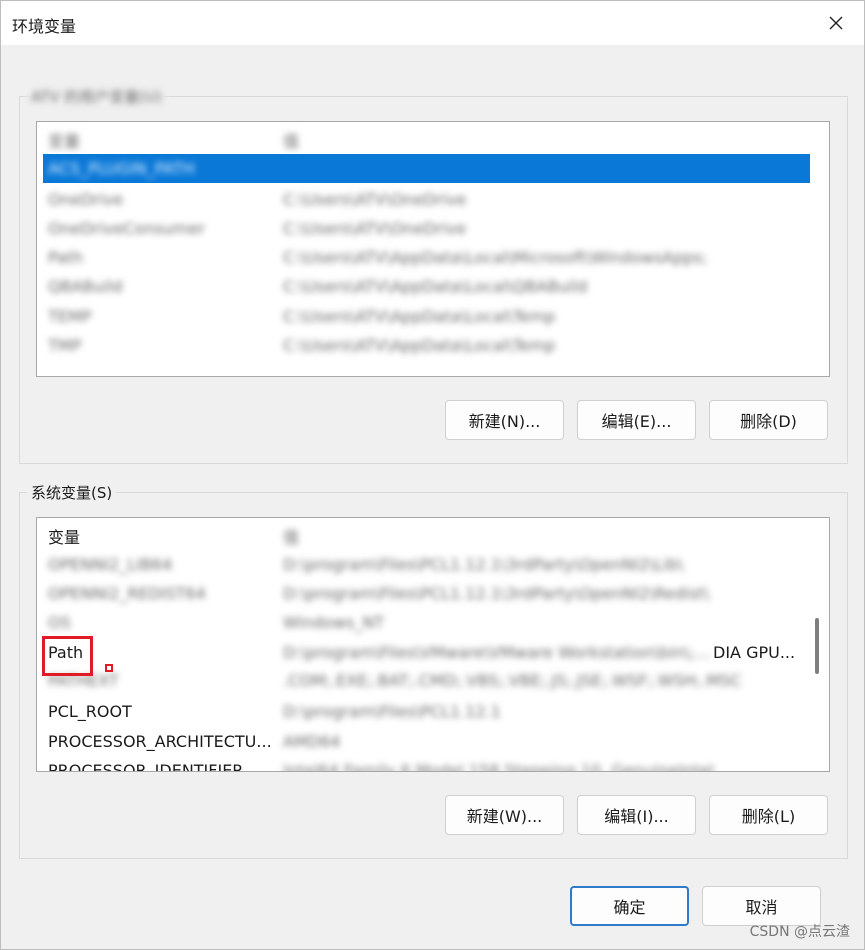 The image size is (865, 950). What do you see at coordinates (432, 23) in the screenshot?
I see `title-bar: 环境变量` at bounding box center [432, 23].